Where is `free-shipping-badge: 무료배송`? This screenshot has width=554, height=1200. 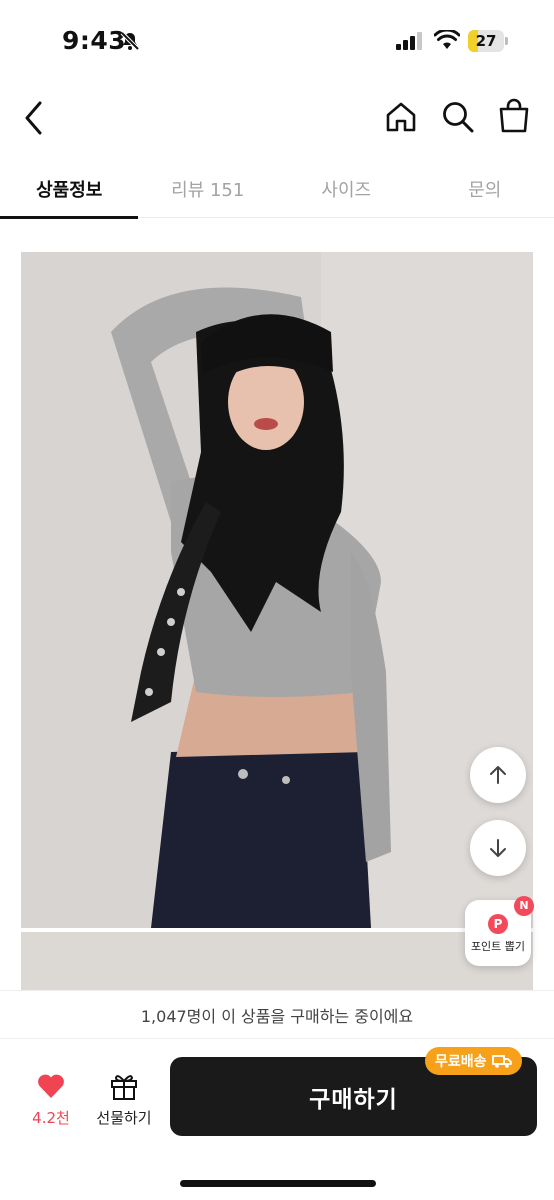
free-shipping-badge: 무료배송 is located at coordinates (473, 1061).